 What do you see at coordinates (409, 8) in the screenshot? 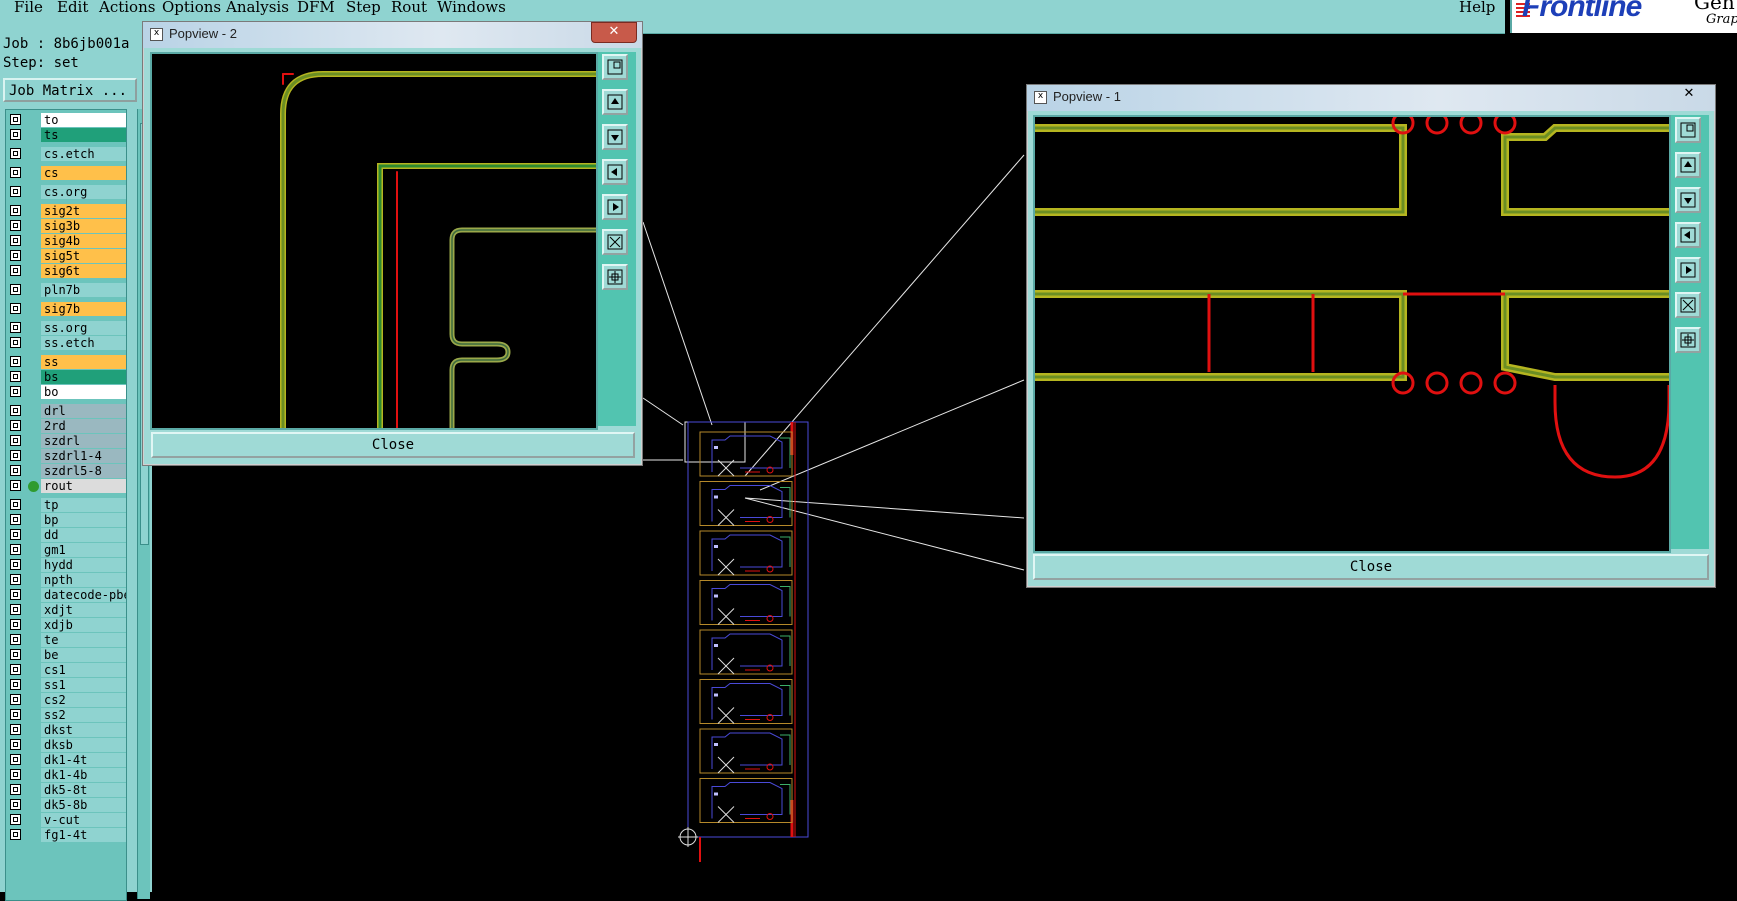
I see `menu-rout: Rout` at bounding box center [409, 8].